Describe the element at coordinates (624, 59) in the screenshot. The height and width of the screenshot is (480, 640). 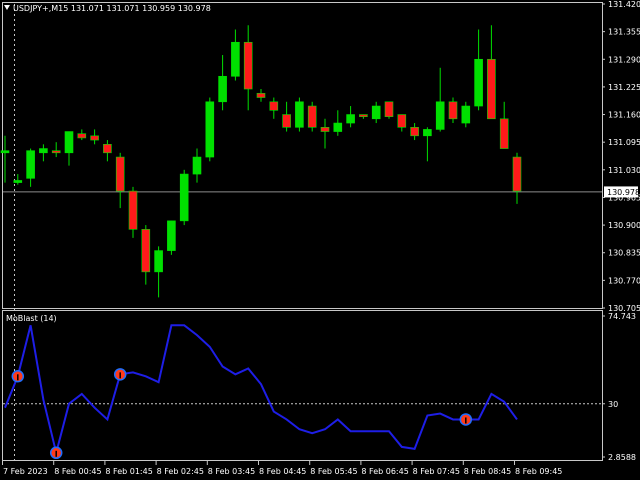
I see `price-tick-label: 131.290` at that location.